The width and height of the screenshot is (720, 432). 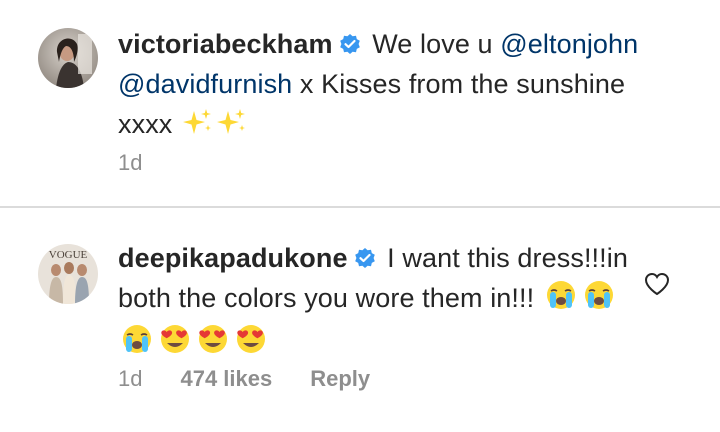 What do you see at coordinates (68, 255) in the screenshot?
I see `avatar-logo-text: VOGUE` at bounding box center [68, 255].